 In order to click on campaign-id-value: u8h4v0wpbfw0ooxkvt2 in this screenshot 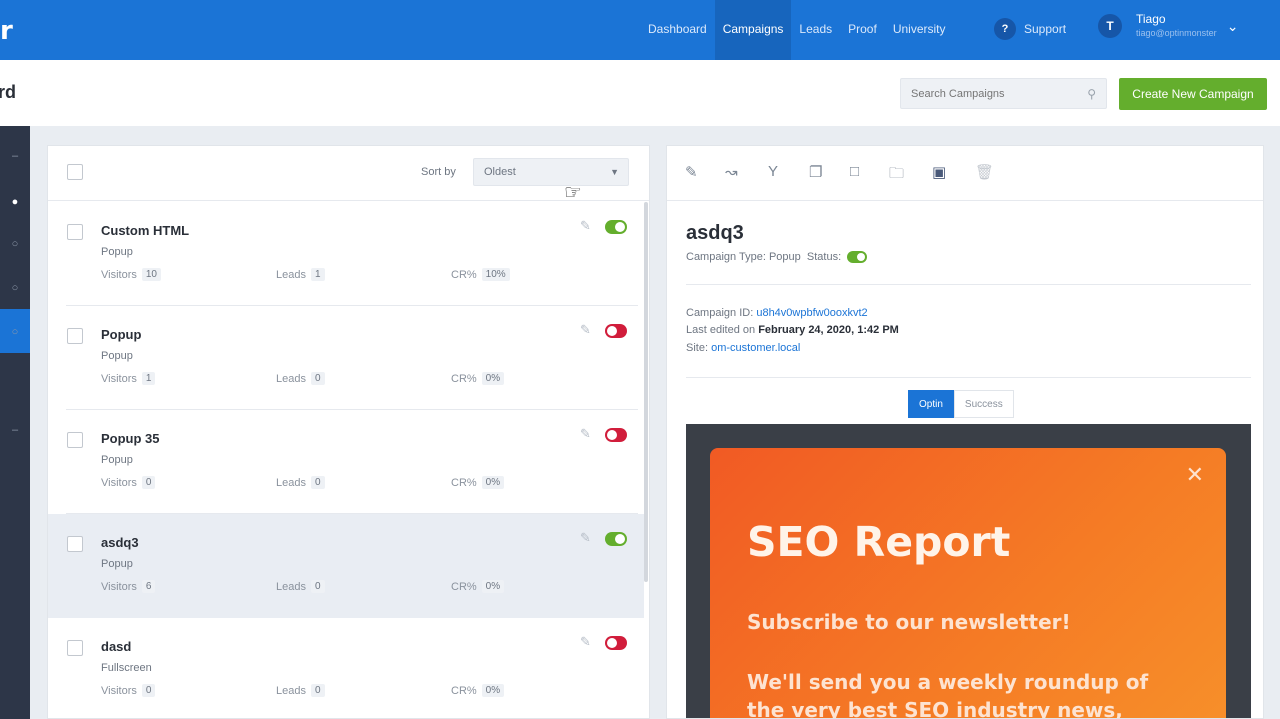, I will do `click(811, 313)`.